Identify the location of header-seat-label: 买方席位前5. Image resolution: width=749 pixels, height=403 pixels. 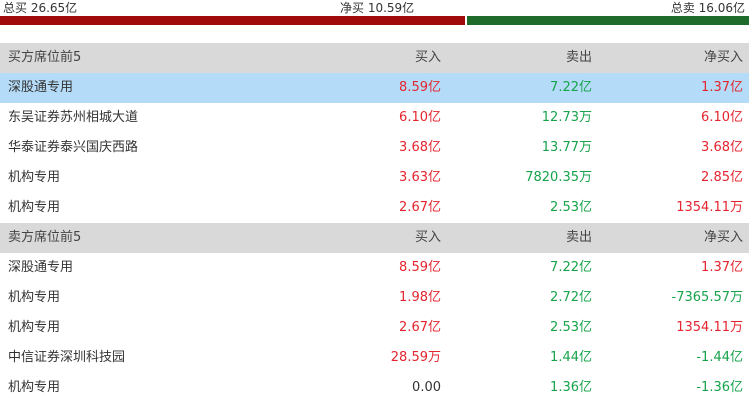
(45, 57).